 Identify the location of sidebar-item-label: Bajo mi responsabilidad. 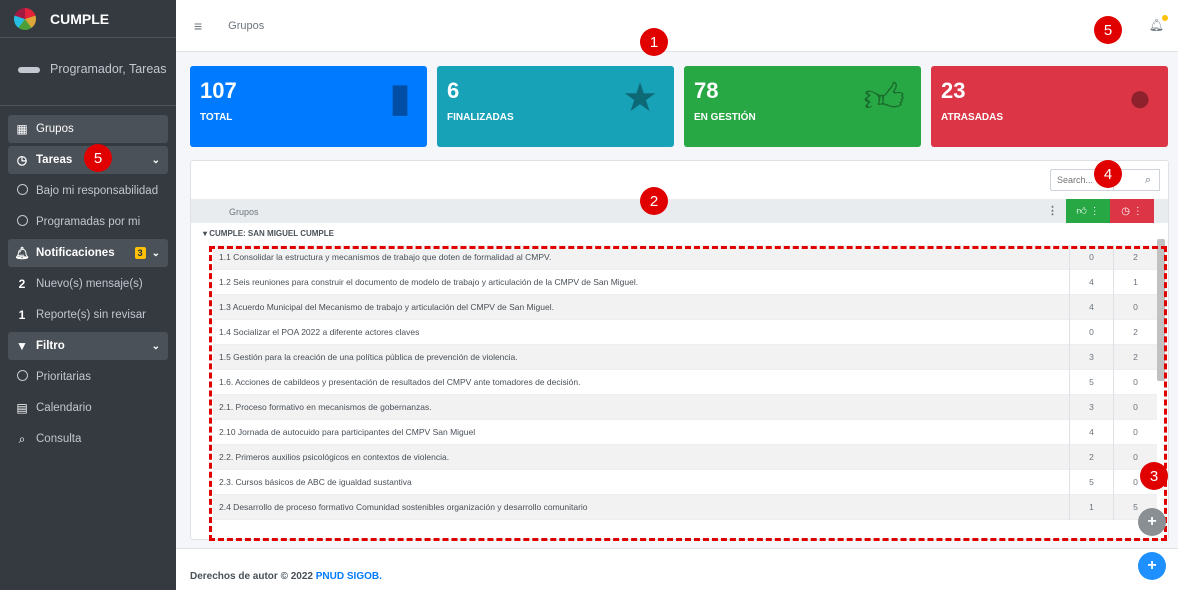
(97, 191).